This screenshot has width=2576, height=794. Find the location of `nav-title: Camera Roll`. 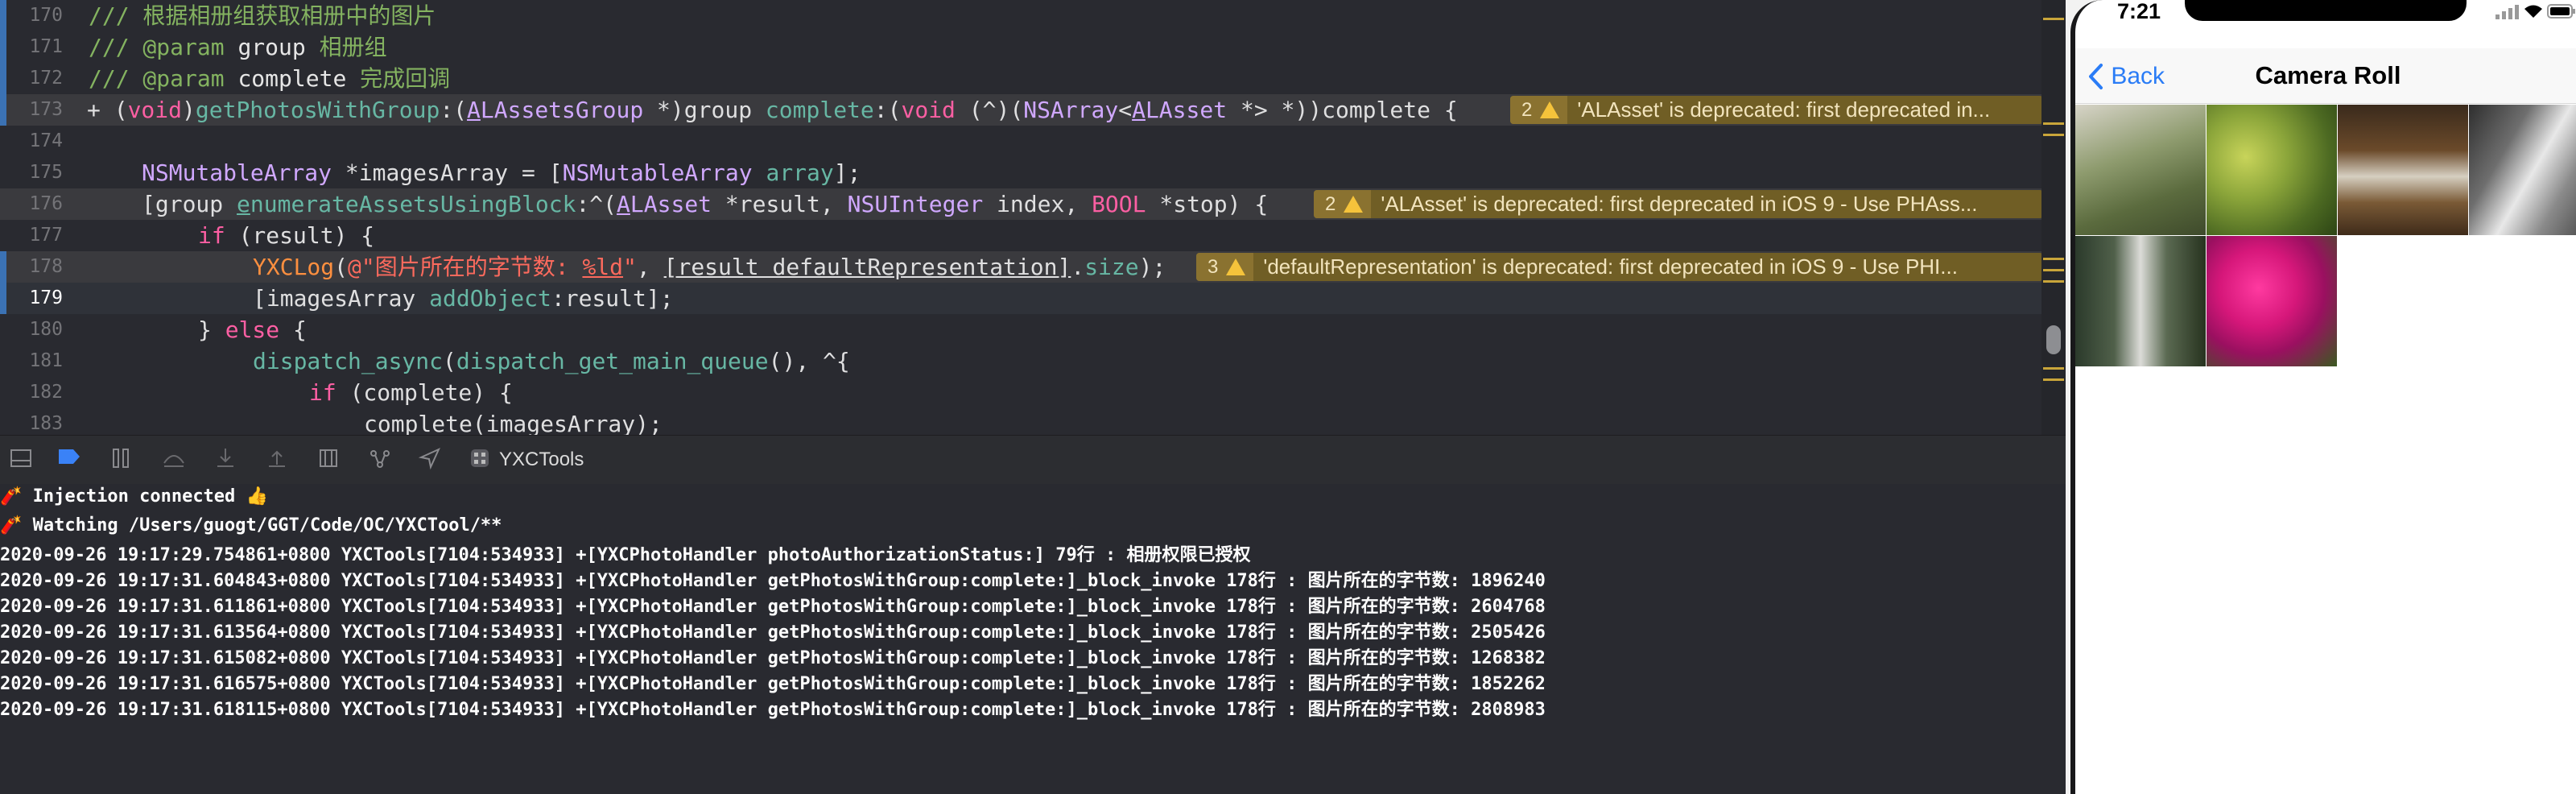

nav-title: Camera Roll is located at coordinates (2328, 75).